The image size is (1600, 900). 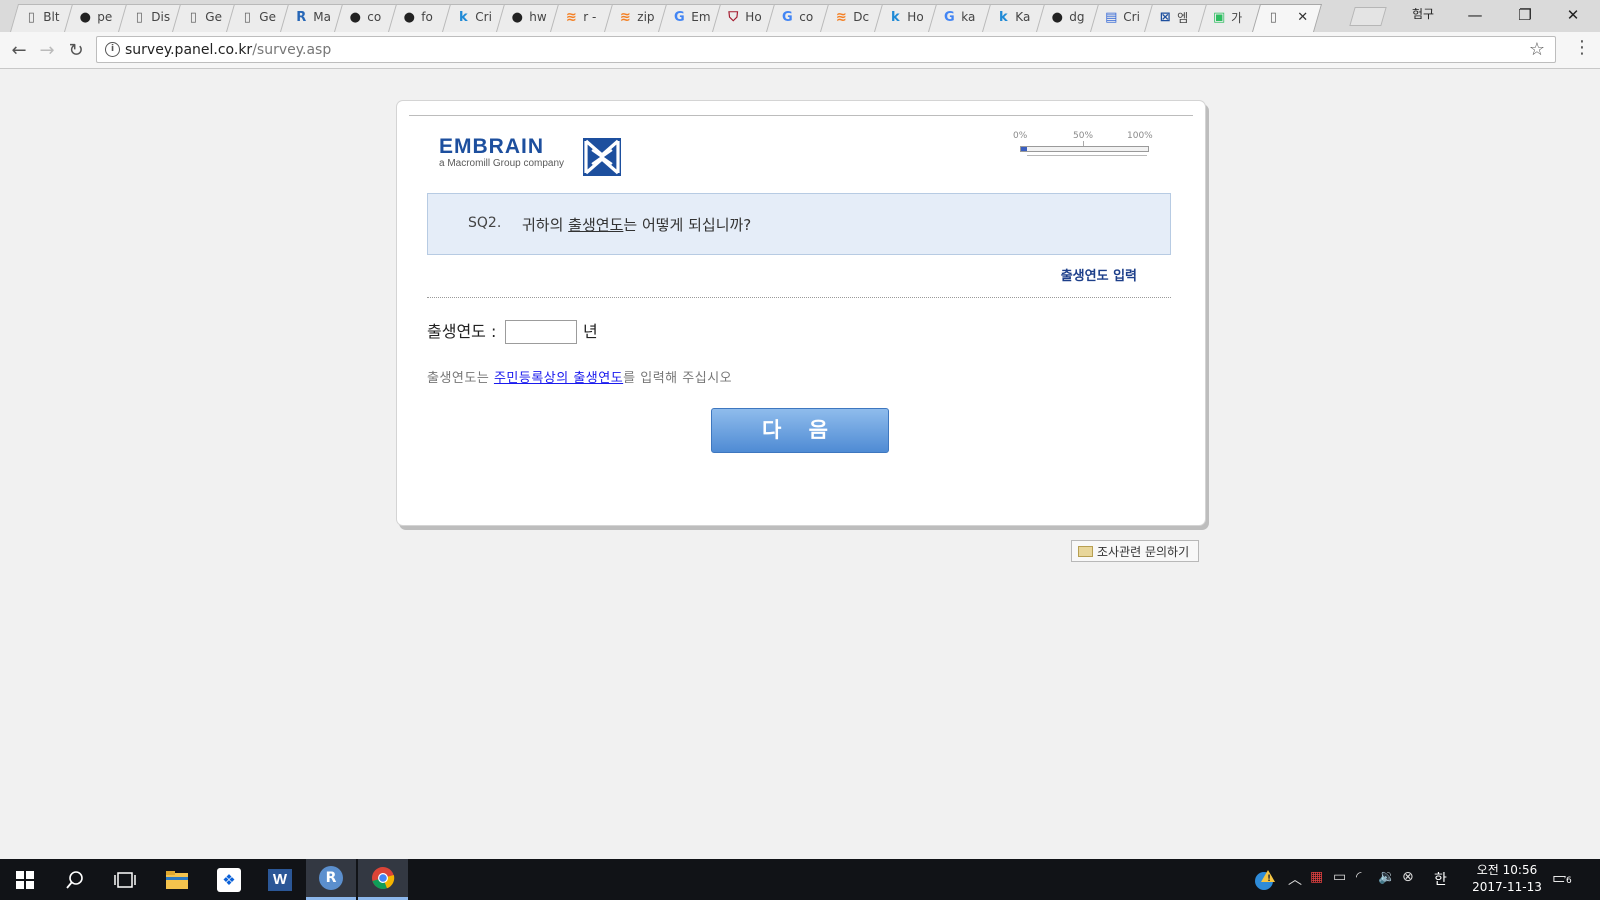 I want to click on dropbox-button: ❖, so click(x=229, y=879).